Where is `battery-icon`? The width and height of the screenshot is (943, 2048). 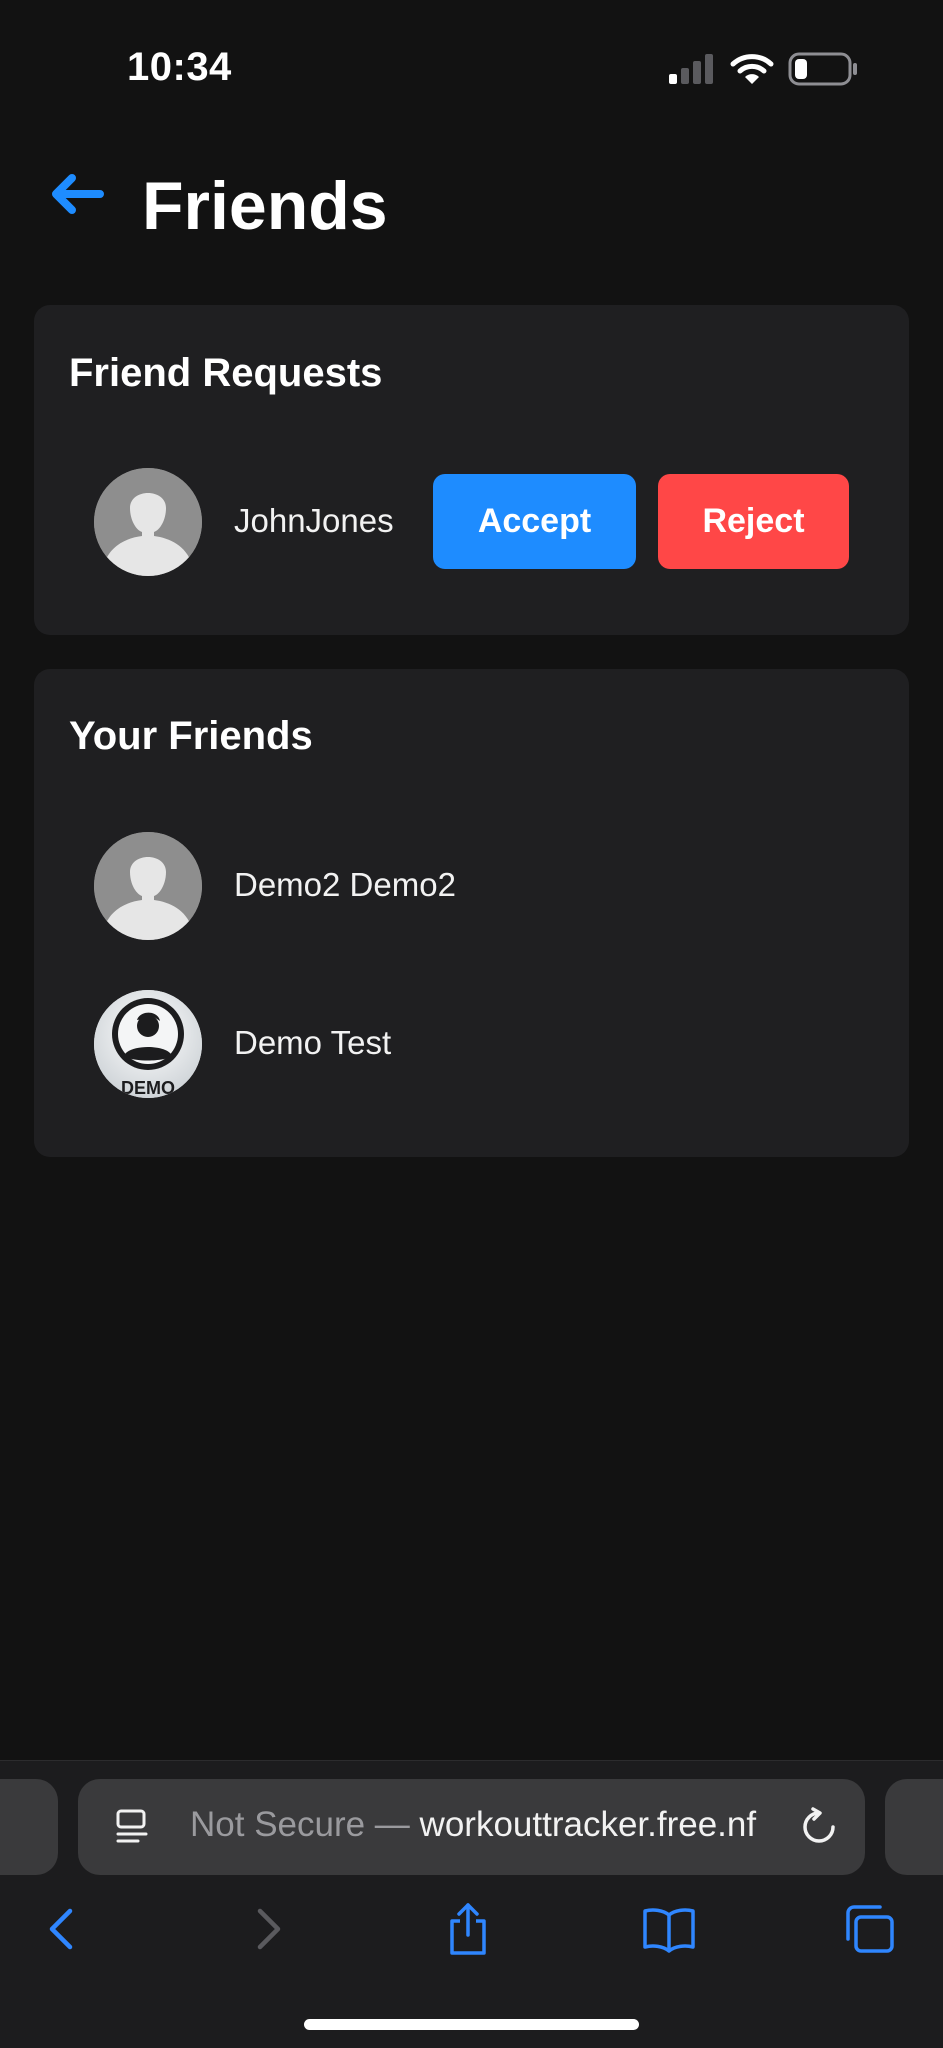 battery-icon is located at coordinates (822, 69).